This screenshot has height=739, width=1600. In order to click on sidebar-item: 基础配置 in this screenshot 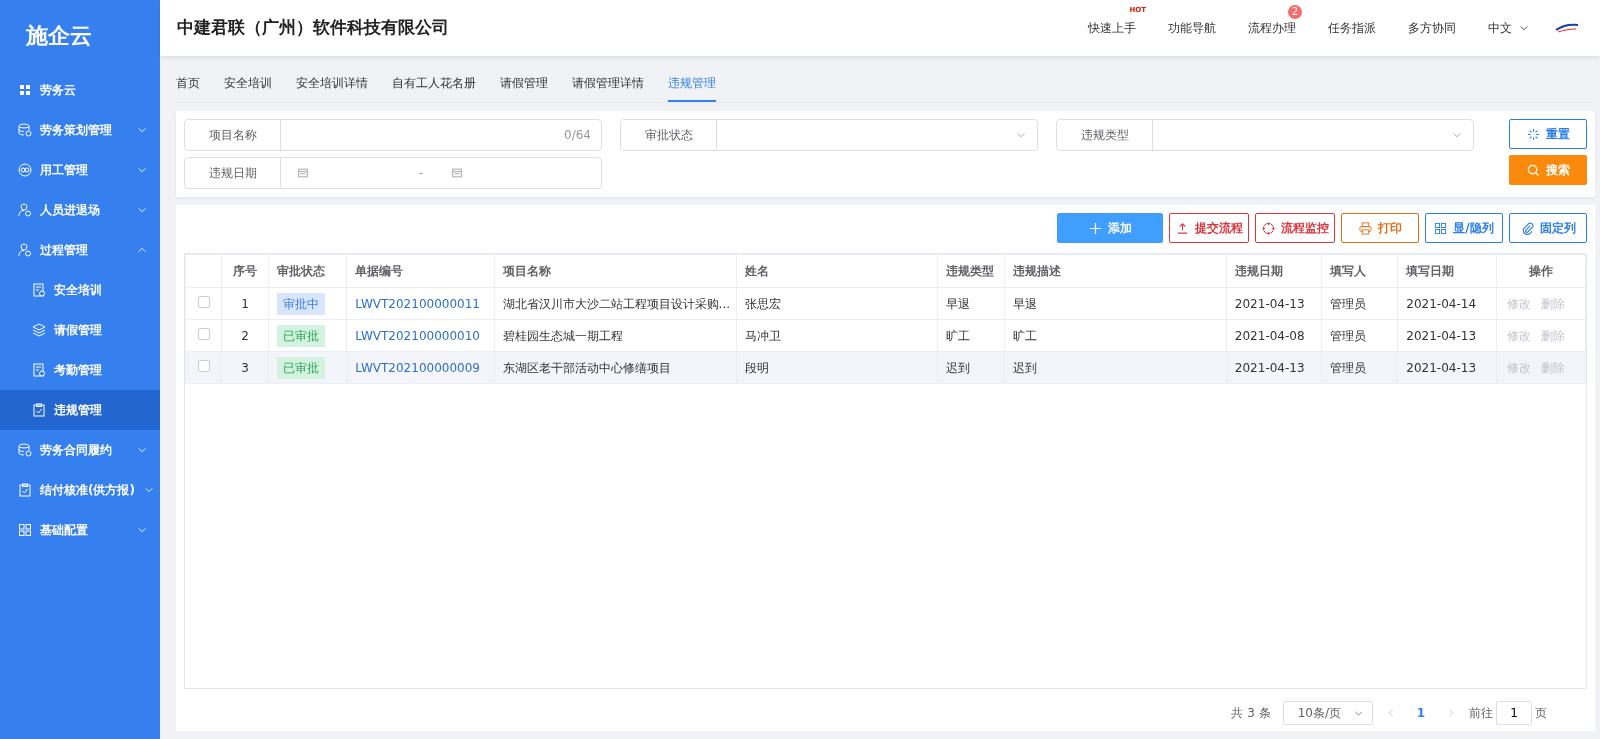, I will do `click(80, 530)`.